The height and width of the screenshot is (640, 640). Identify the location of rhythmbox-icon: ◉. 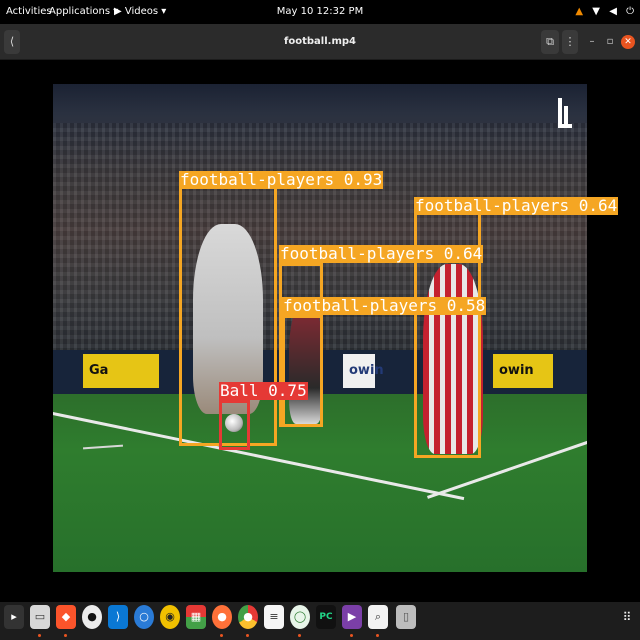
(170, 617).